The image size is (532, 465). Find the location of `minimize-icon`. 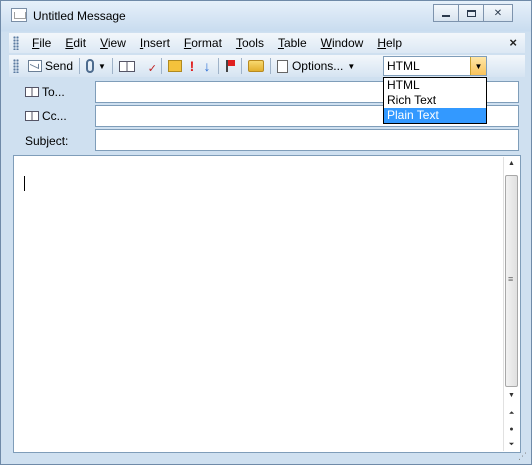

minimize-icon is located at coordinates (446, 16).